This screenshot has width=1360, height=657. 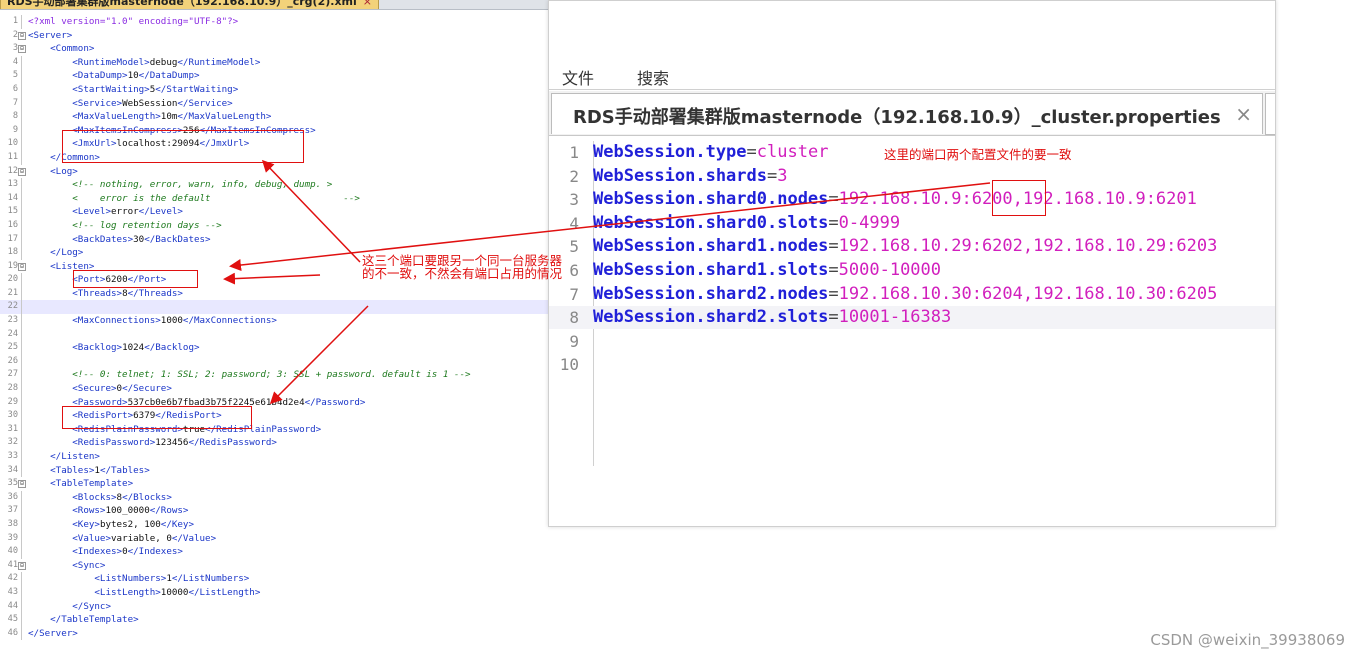 What do you see at coordinates (55, 253) in the screenshot?
I see `xml-line-code: </Log>` at bounding box center [55, 253].